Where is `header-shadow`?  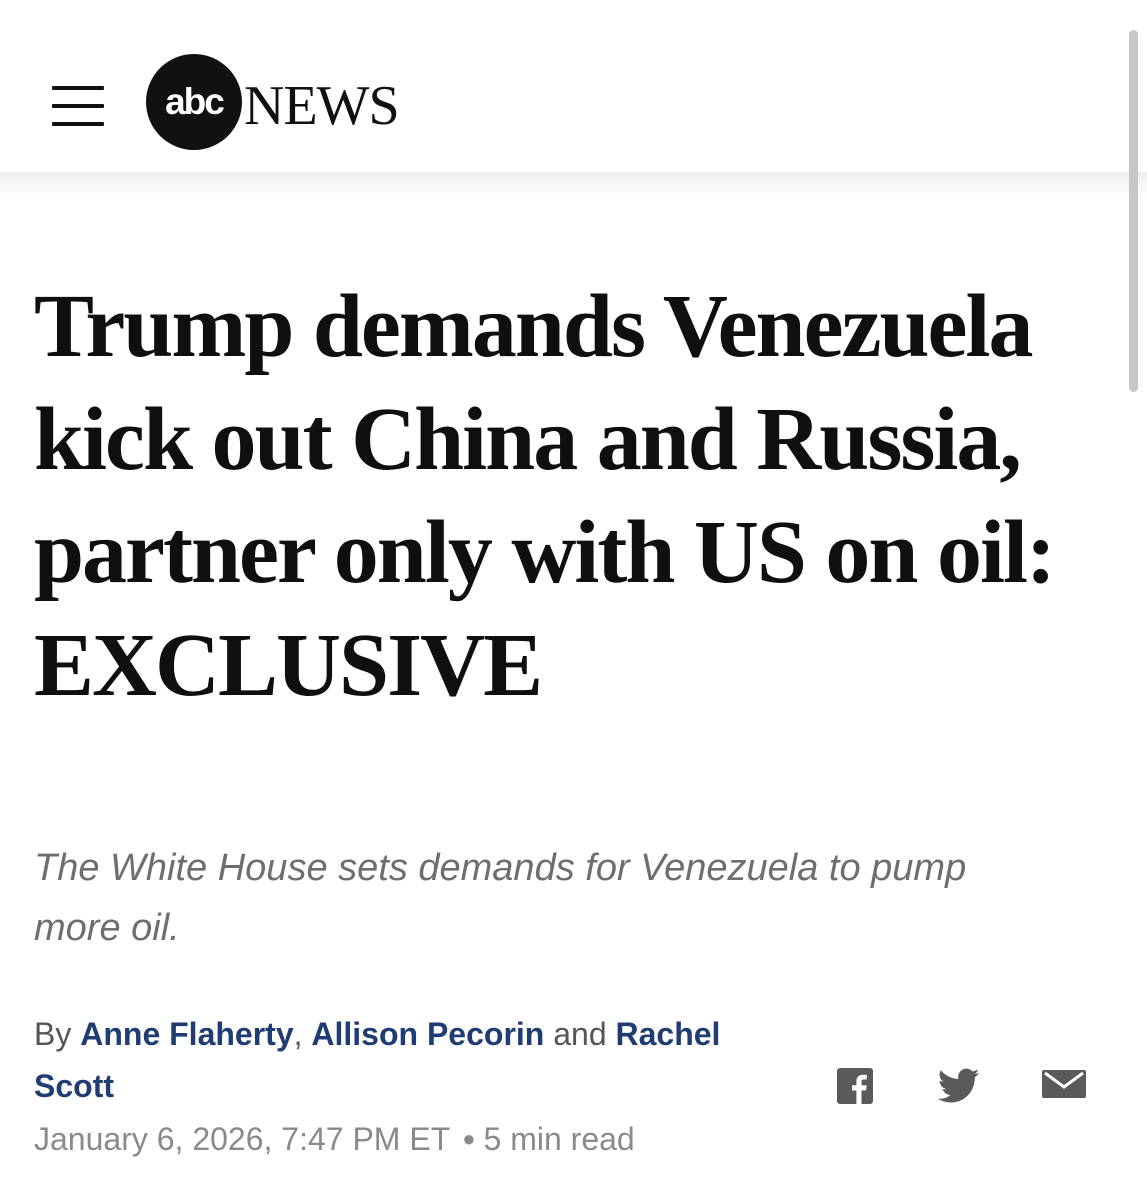 header-shadow is located at coordinates (573, 186).